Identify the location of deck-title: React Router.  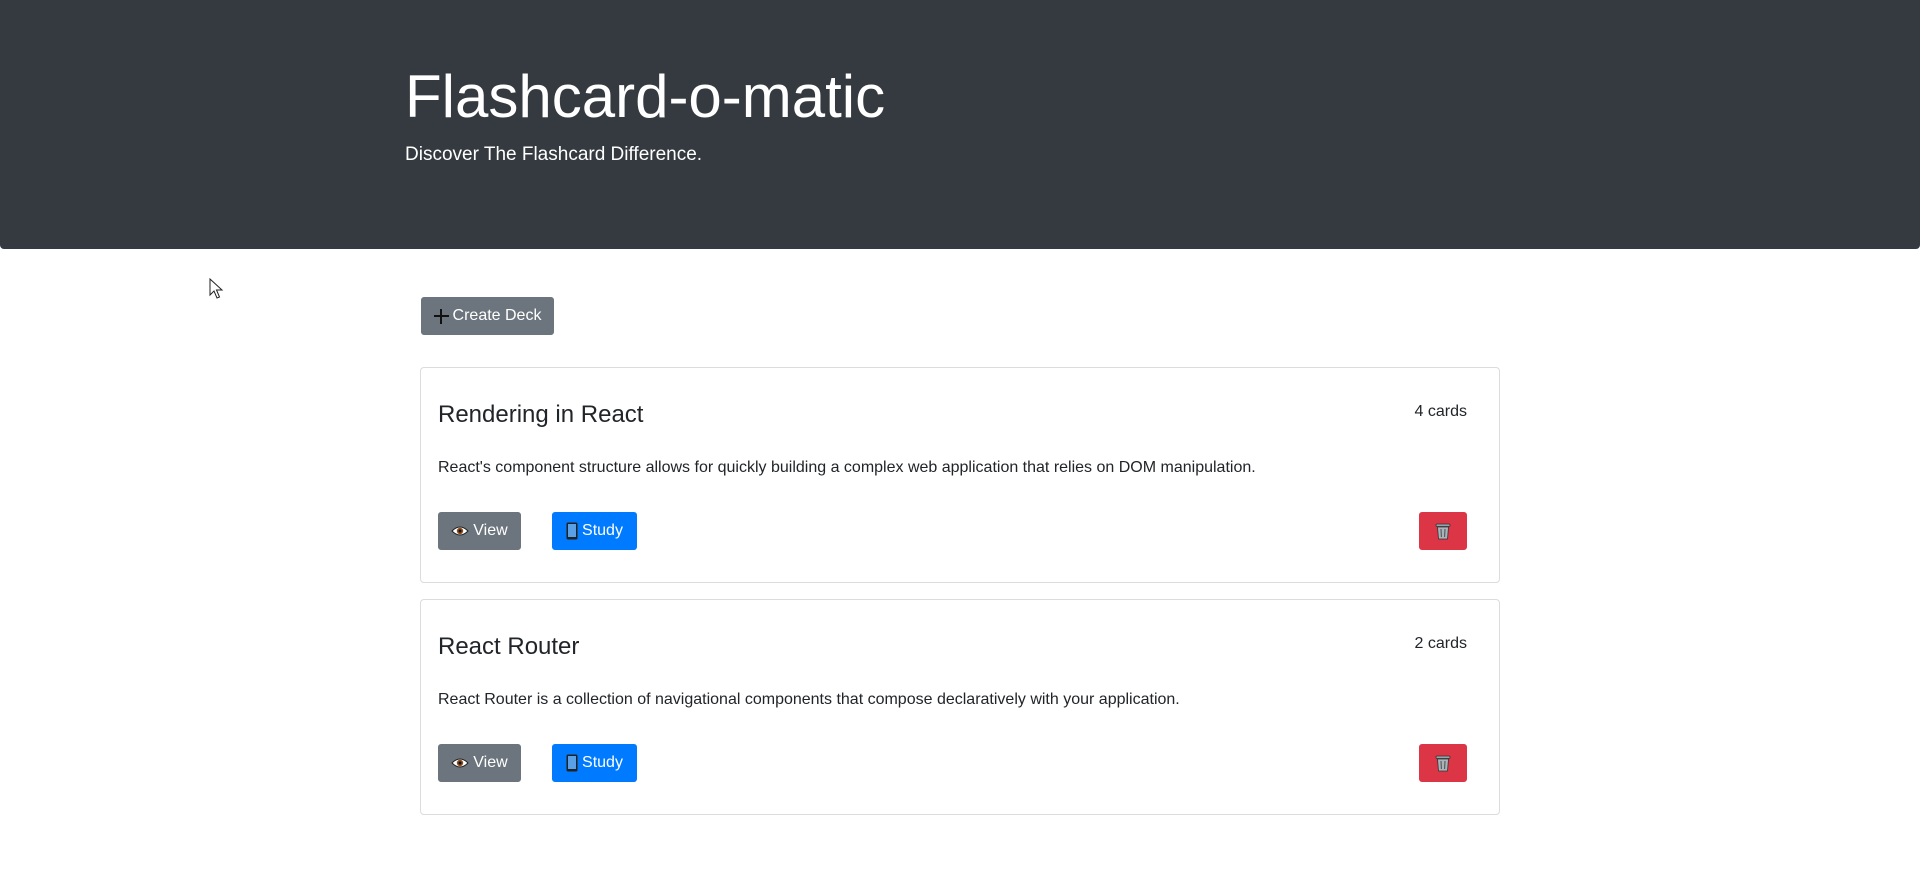
(509, 646).